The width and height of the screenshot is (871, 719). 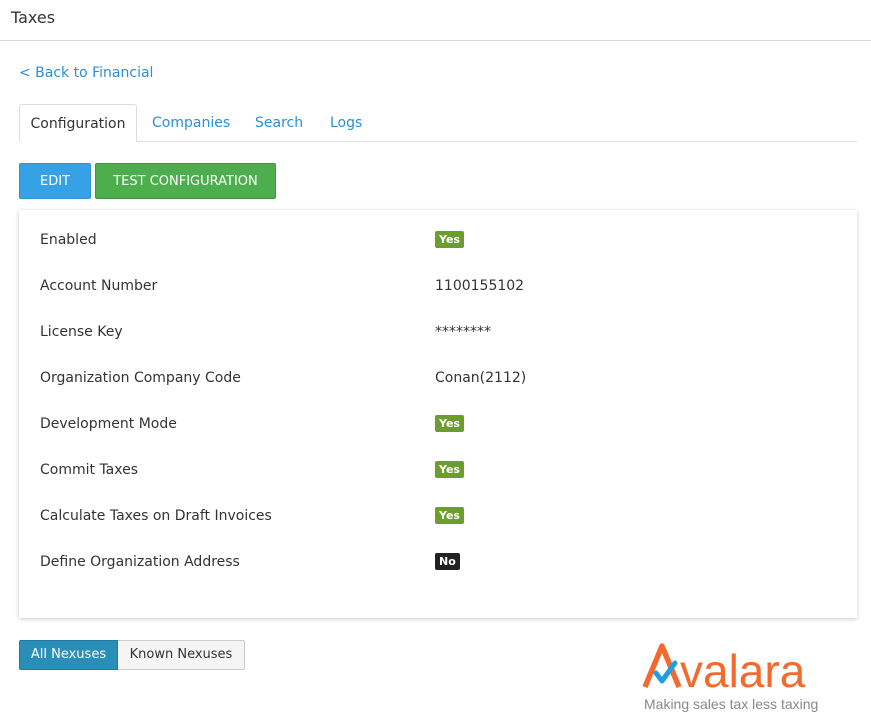 I want to click on config-row-license-key: License Key ********, so click(x=440, y=332).